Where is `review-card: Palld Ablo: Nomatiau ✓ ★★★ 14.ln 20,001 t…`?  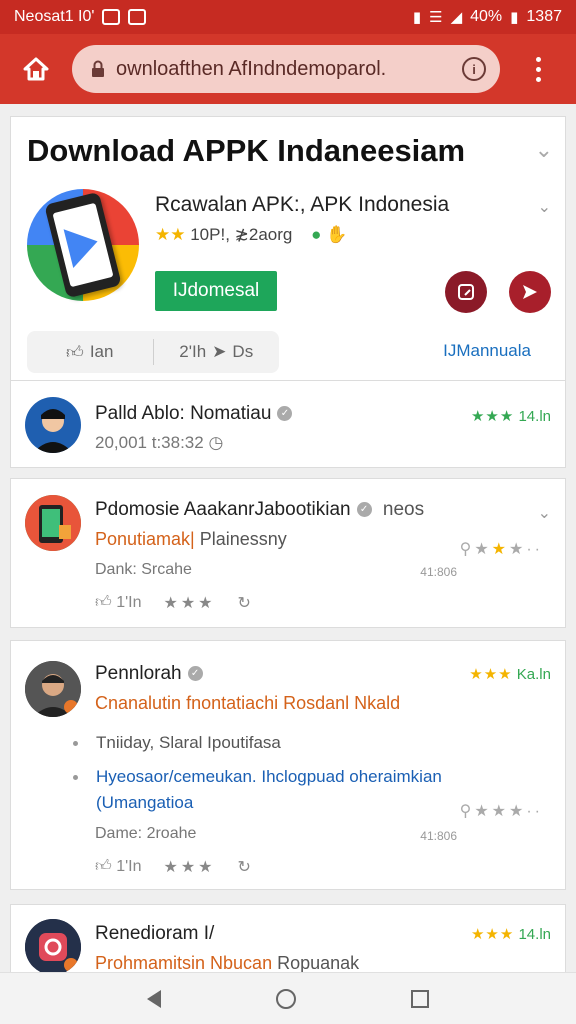 review-card: Palld Ablo: Nomatiau ✓ ★★★ 14.ln 20,001 t… is located at coordinates (288, 424).